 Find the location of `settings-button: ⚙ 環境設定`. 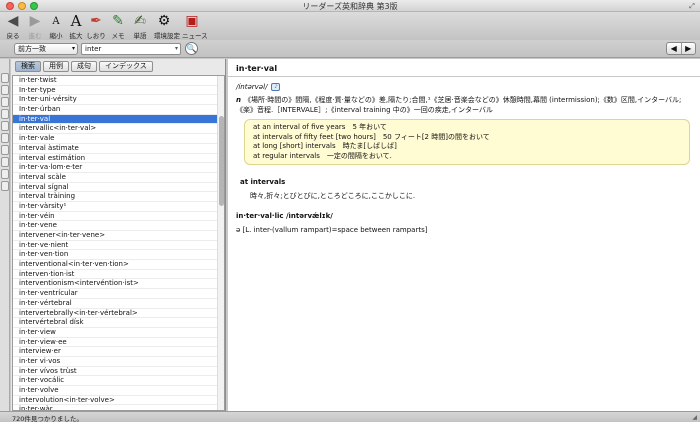

settings-button: ⚙ 環境設定 is located at coordinates (167, 26).